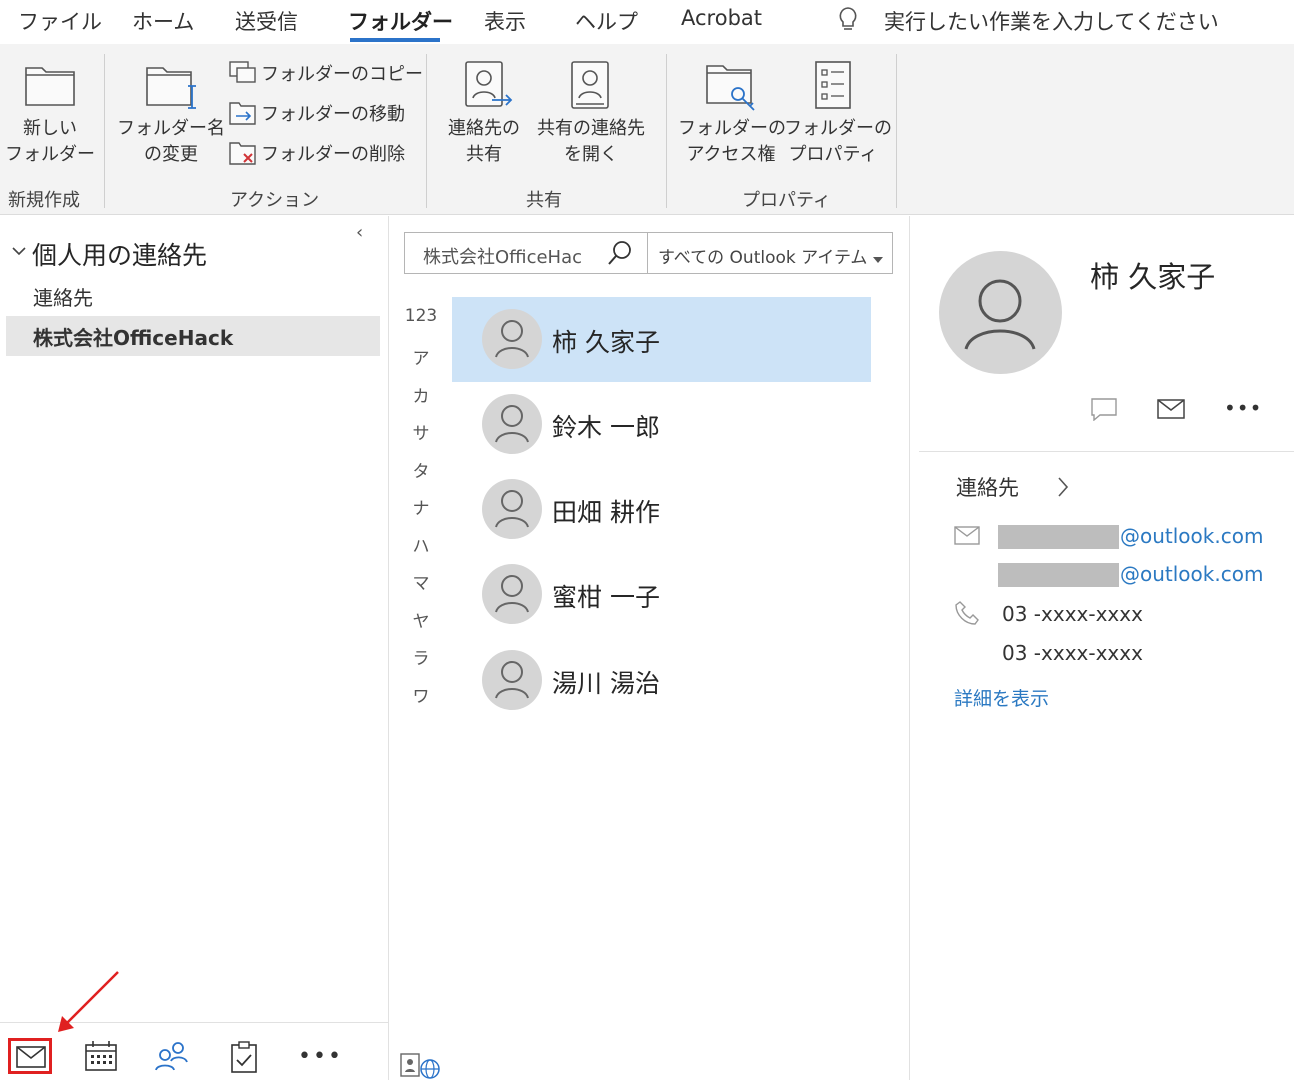 The image size is (1294, 1084). Describe the element at coordinates (395, 40) in the screenshot. I see `active-tab-indicator` at that location.